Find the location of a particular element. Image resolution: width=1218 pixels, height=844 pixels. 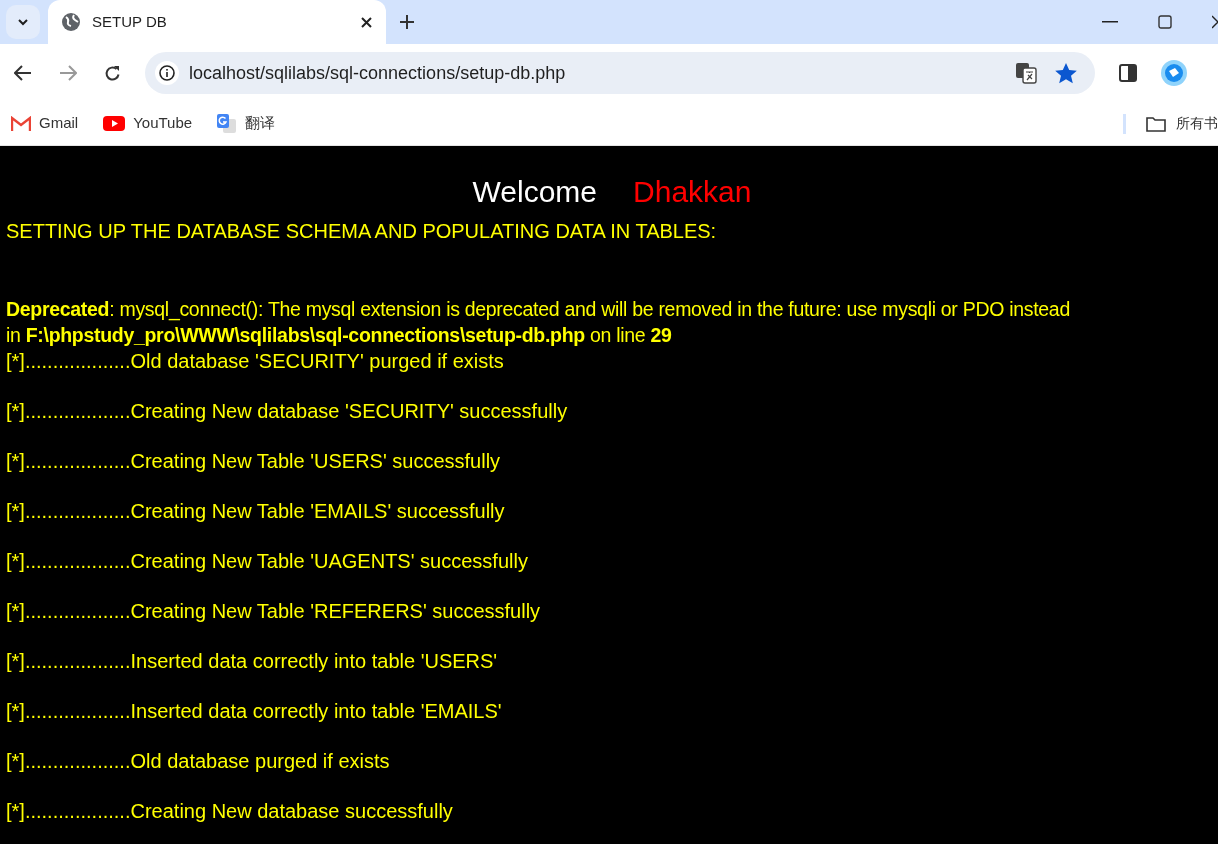

log-line: [*]...................Creating New database 'SECURITY' successfully is located at coordinates (287, 411).